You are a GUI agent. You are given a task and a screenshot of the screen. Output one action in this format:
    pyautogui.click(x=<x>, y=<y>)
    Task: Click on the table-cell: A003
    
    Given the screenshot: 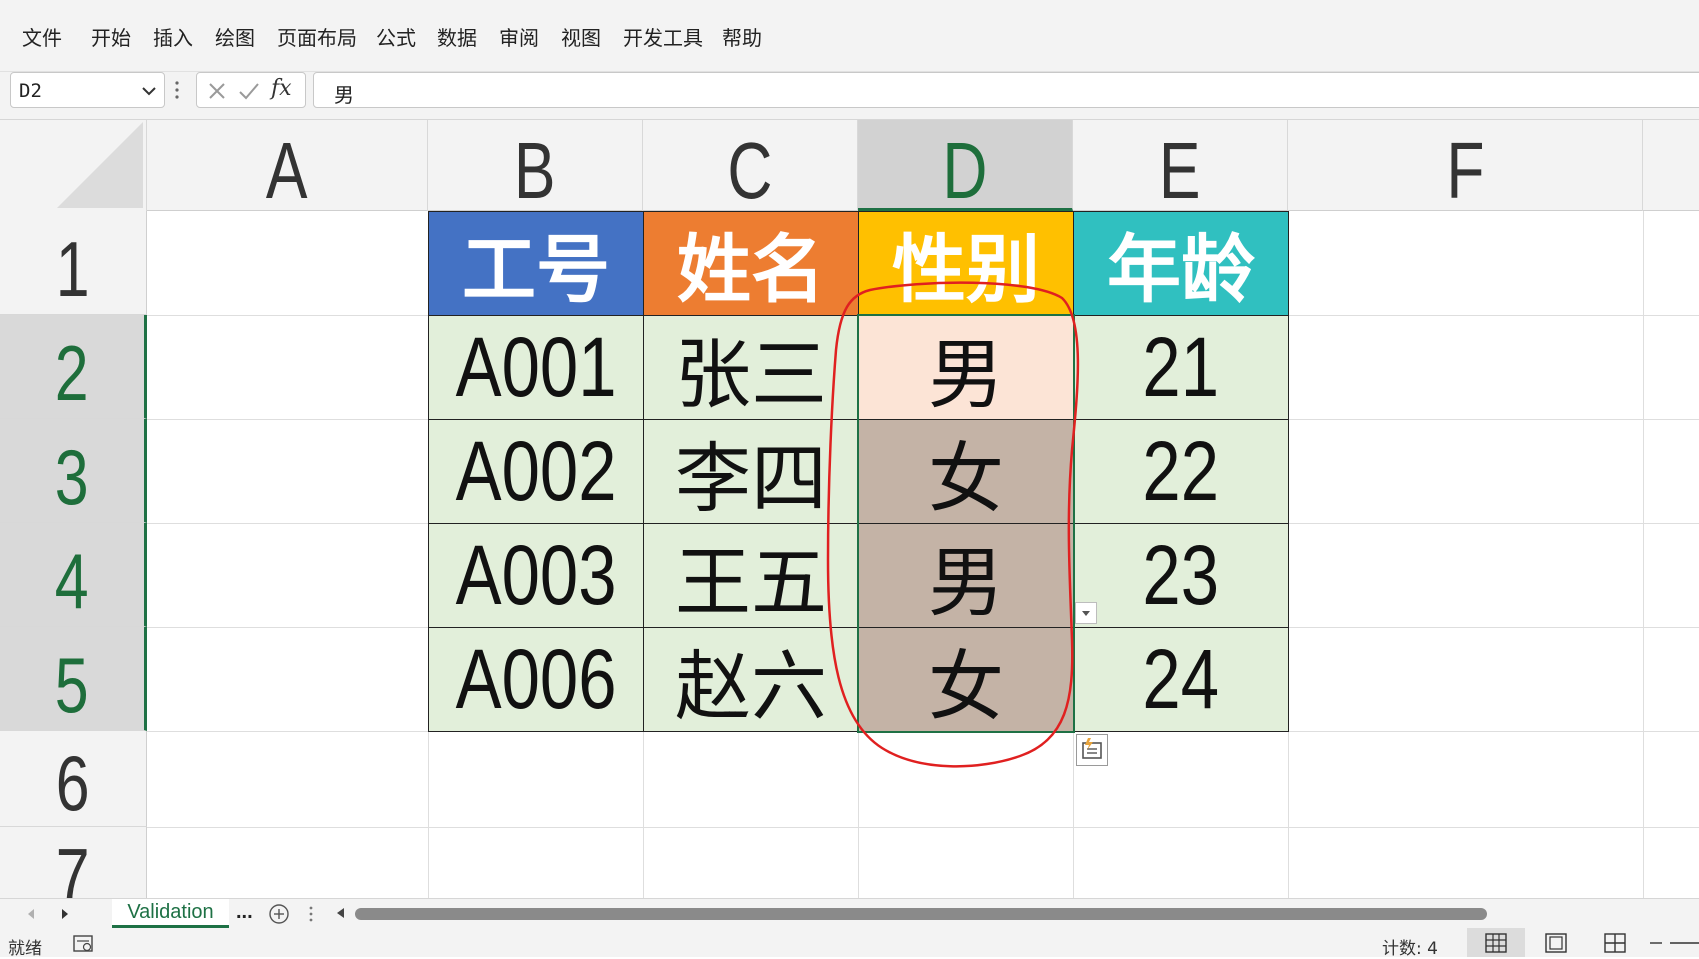 What is the action you would take?
    pyautogui.click(x=536, y=575)
    